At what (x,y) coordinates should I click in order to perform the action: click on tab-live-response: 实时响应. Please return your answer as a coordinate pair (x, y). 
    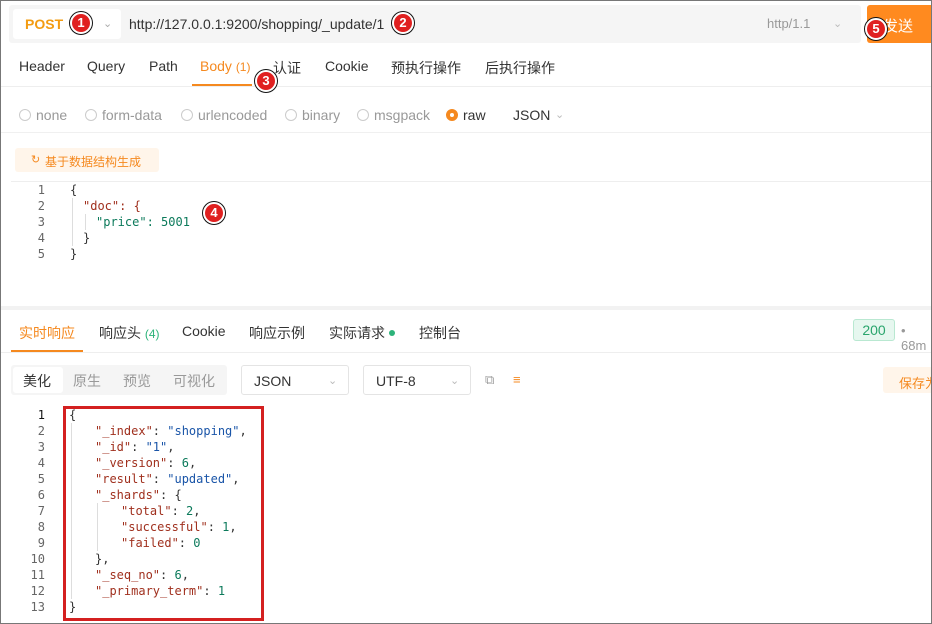
    Looking at the image, I should click on (47, 333).